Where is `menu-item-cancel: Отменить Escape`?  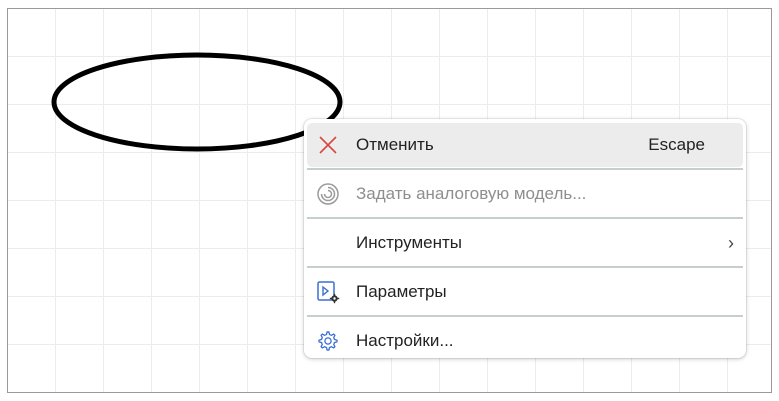 menu-item-cancel: Отменить Escape is located at coordinates (525, 145).